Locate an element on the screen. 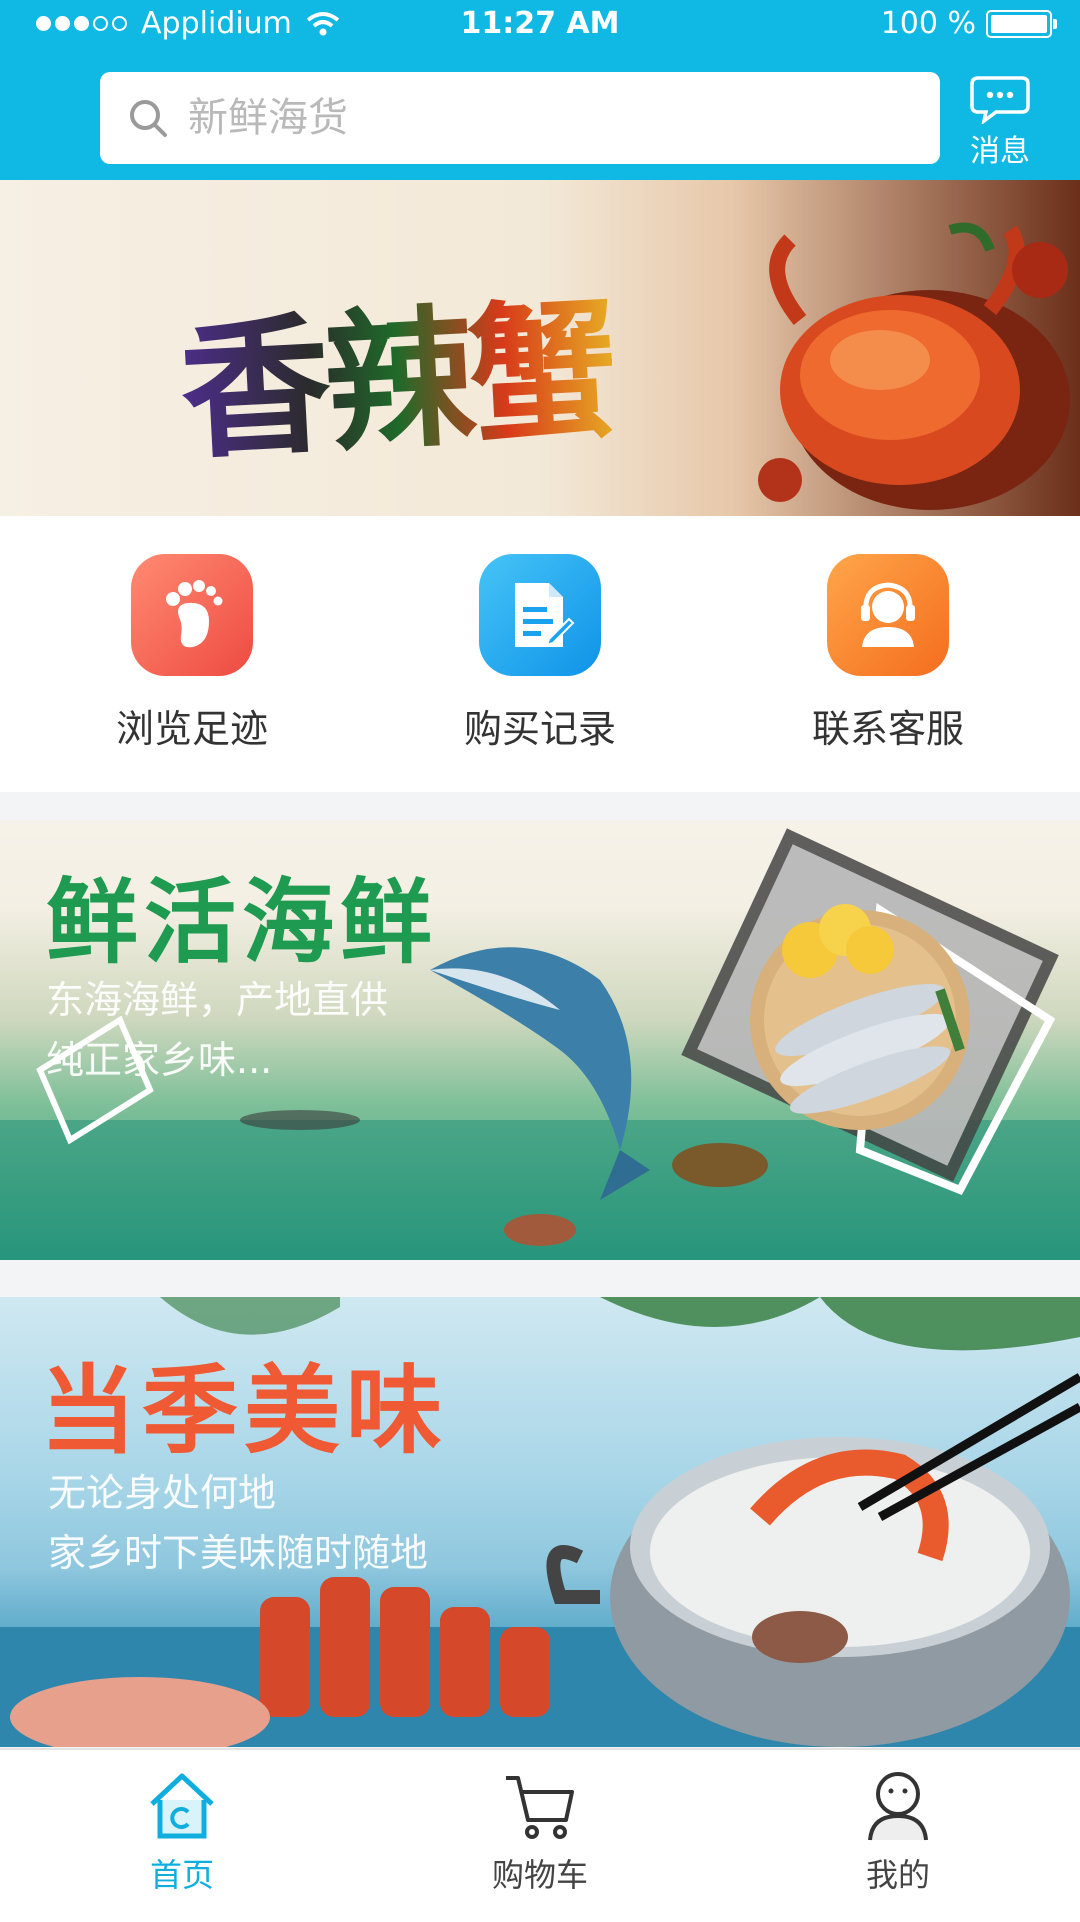 The width and height of the screenshot is (1080, 1922). banner-title: 香辣蟹 is located at coordinates (396, 368).